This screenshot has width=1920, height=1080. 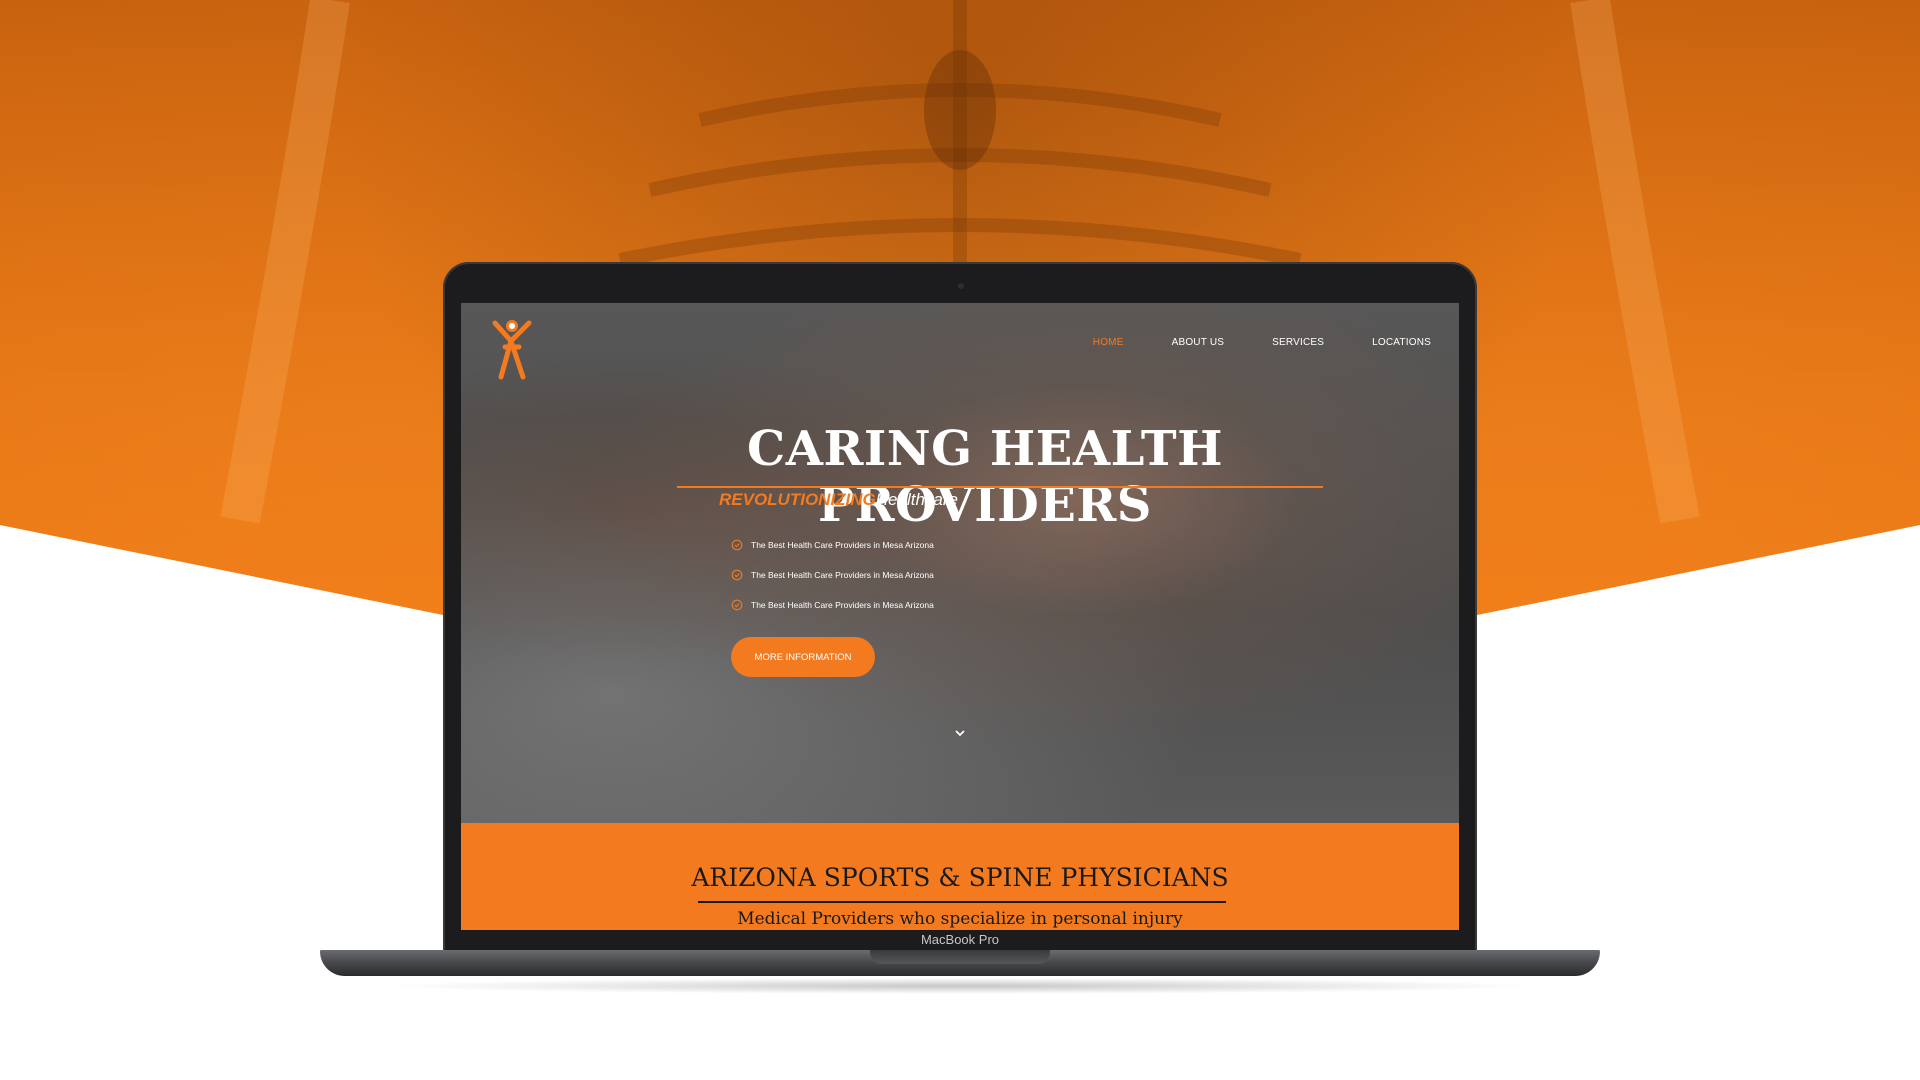 What do you see at coordinates (1108, 342) in the screenshot?
I see `nav-home: HOME` at bounding box center [1108, 342].